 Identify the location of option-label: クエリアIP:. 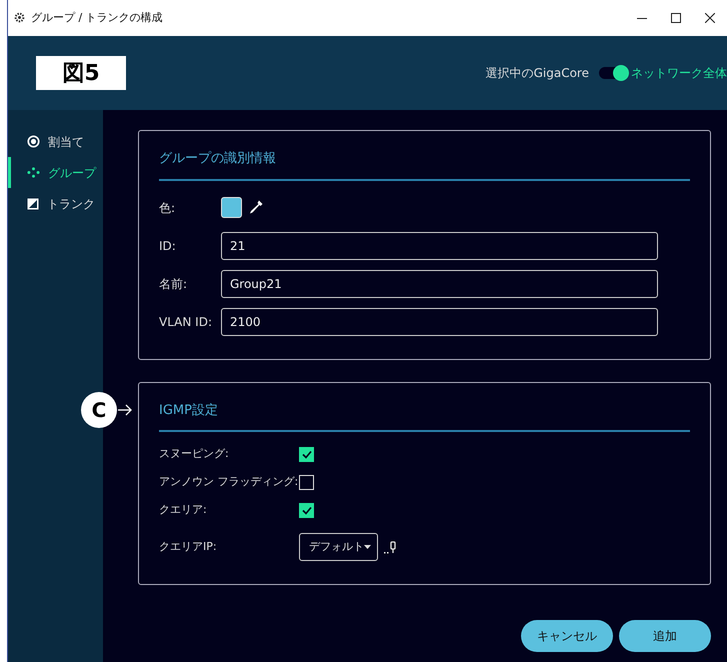
(188, 546).